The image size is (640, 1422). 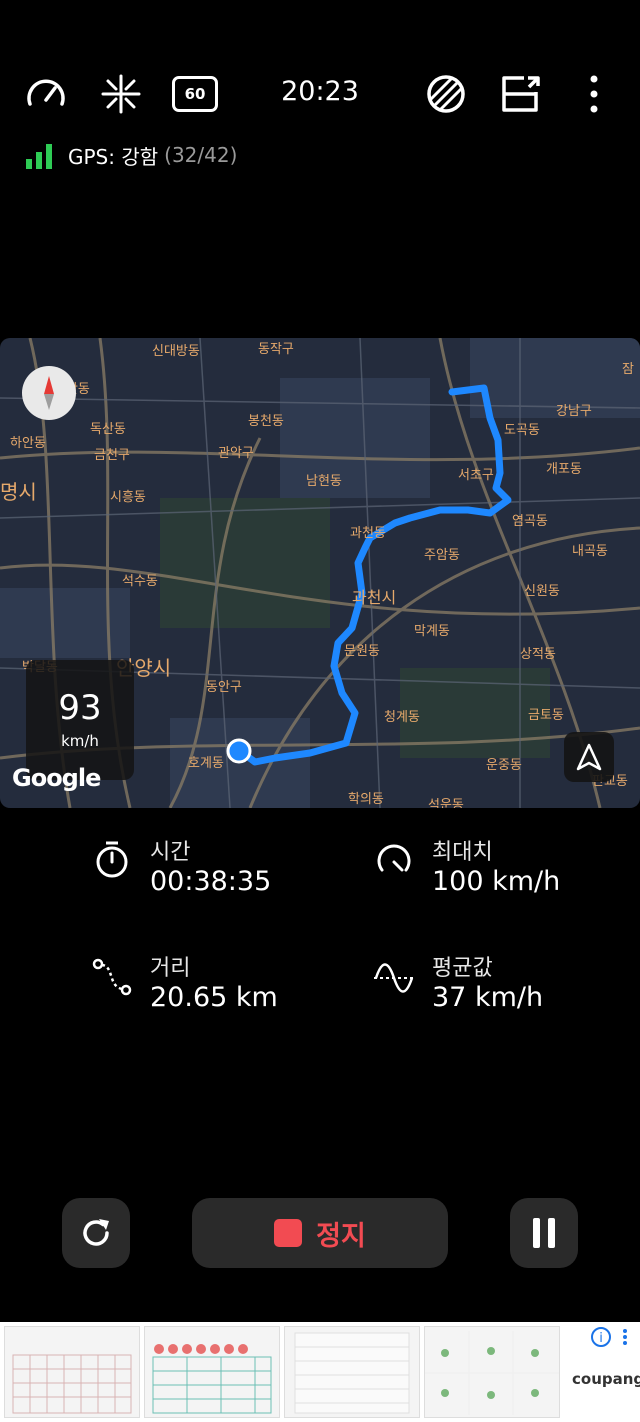 I want to click on map-label: 봉천동, so click(x=266, y=421).